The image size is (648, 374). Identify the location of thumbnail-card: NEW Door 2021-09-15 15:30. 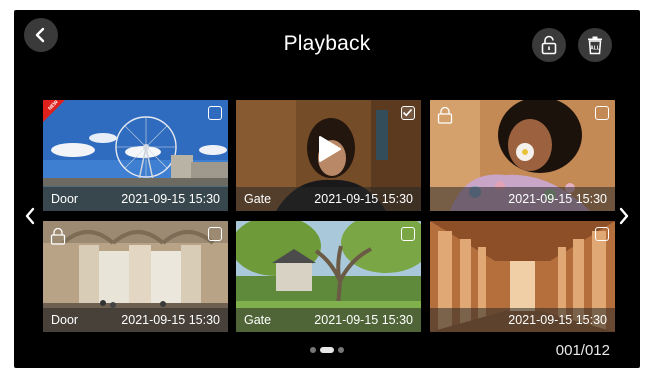
(135, 155).